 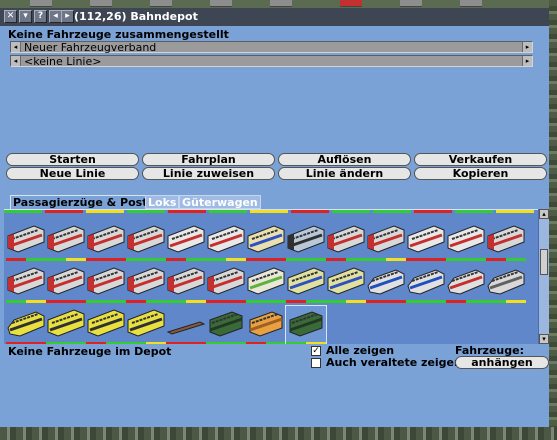 What do you see at coordinates (80, 202) in the screenshot?
I see `tab-passenger-trains: Passagierzüge & Post` at bounding box center [80, 202].